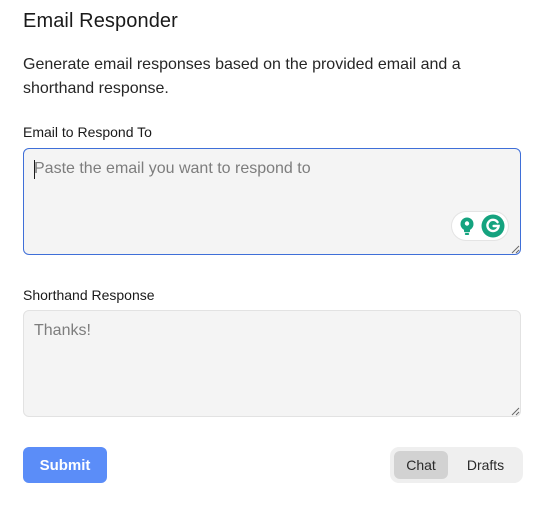 The image size is (557, 518). I want to click on shorthand-field-label: Shorthand Response, so click(89, 295).